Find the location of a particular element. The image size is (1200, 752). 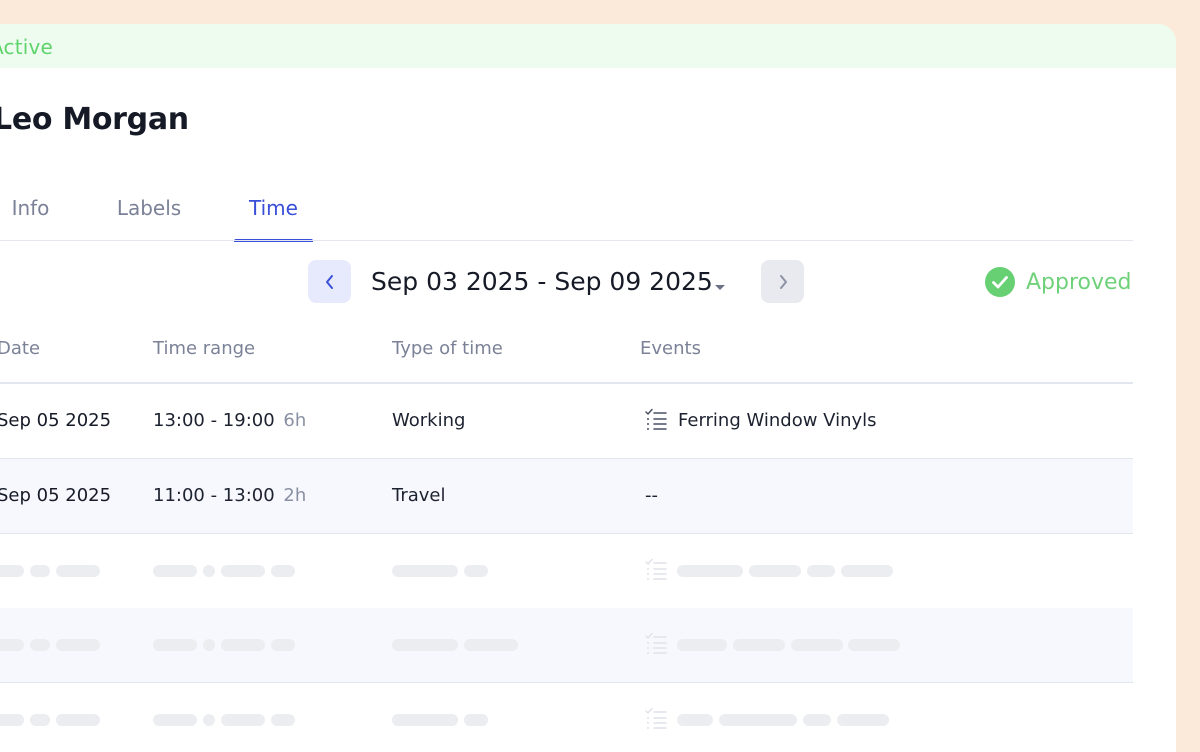

row-duration: 6h is located at coordinates (295, 420).